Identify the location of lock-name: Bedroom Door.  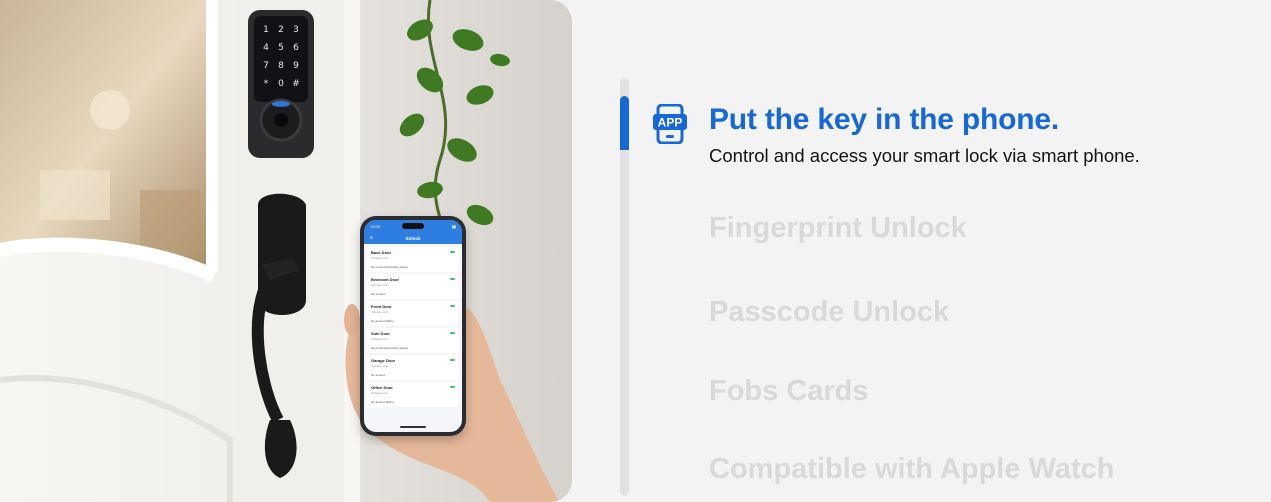
(385, 279).